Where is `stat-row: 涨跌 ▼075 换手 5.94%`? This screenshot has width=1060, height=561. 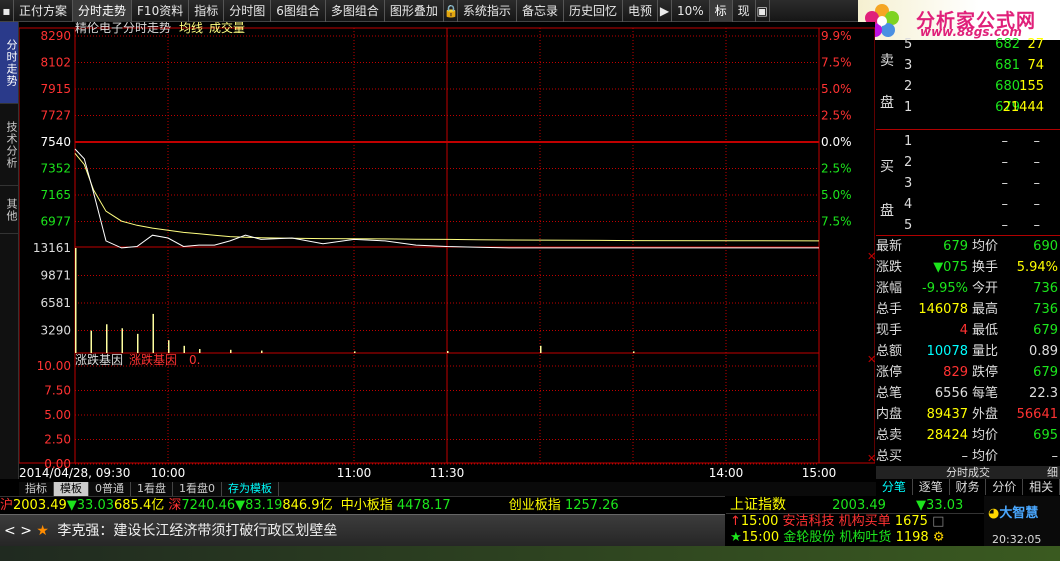
stat-row: 涨跌 ▼075 换手 5.94% is located at coordinates (968, 267).